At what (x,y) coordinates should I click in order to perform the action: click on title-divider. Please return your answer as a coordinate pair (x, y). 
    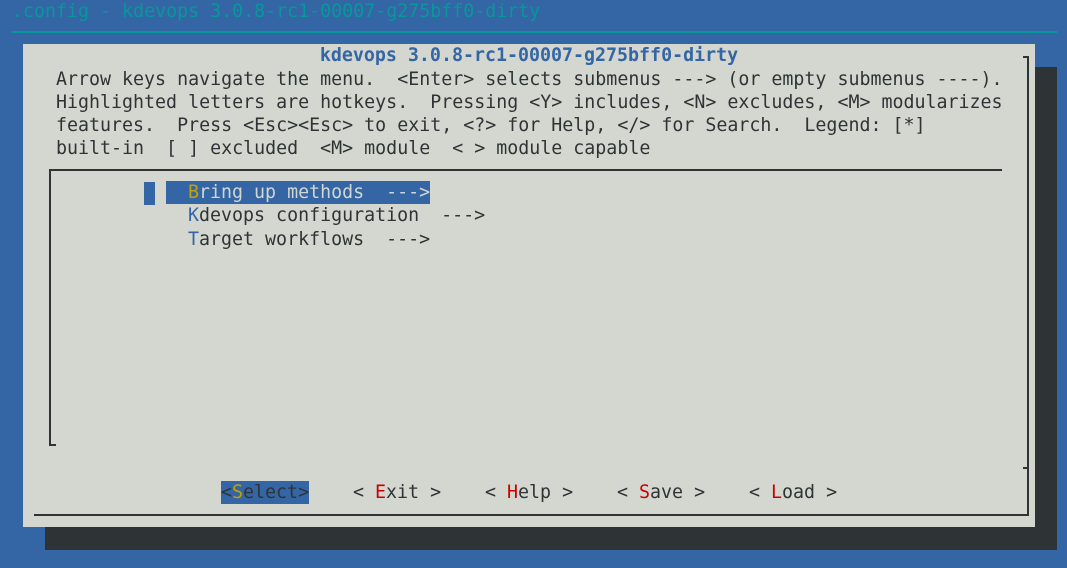
    Looking at the image, I should click on (534, 32).